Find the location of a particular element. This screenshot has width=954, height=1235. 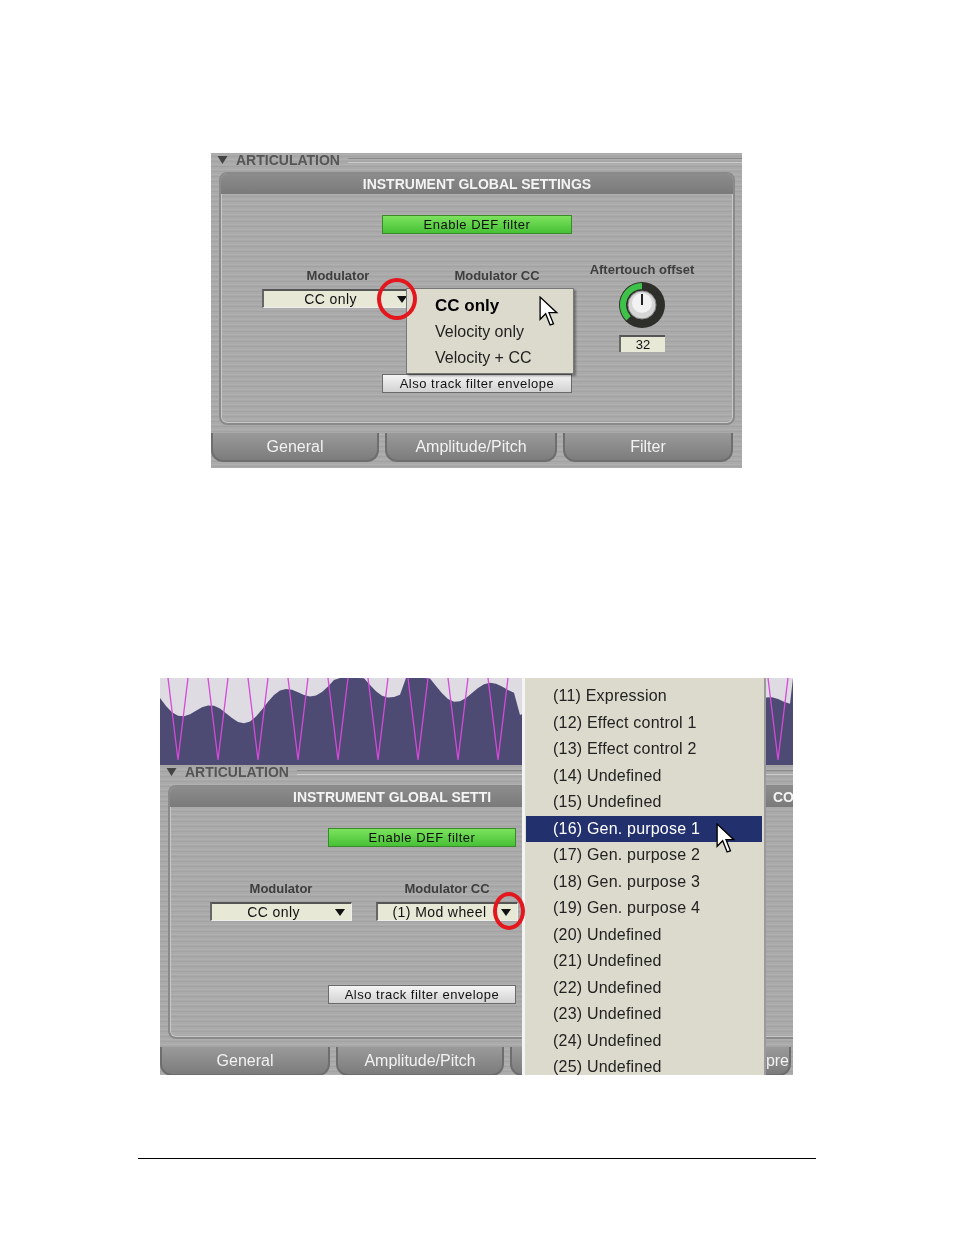

panel-title: INSTRUMENT GLOBAL SETTI is located at coordinates (392, 797).